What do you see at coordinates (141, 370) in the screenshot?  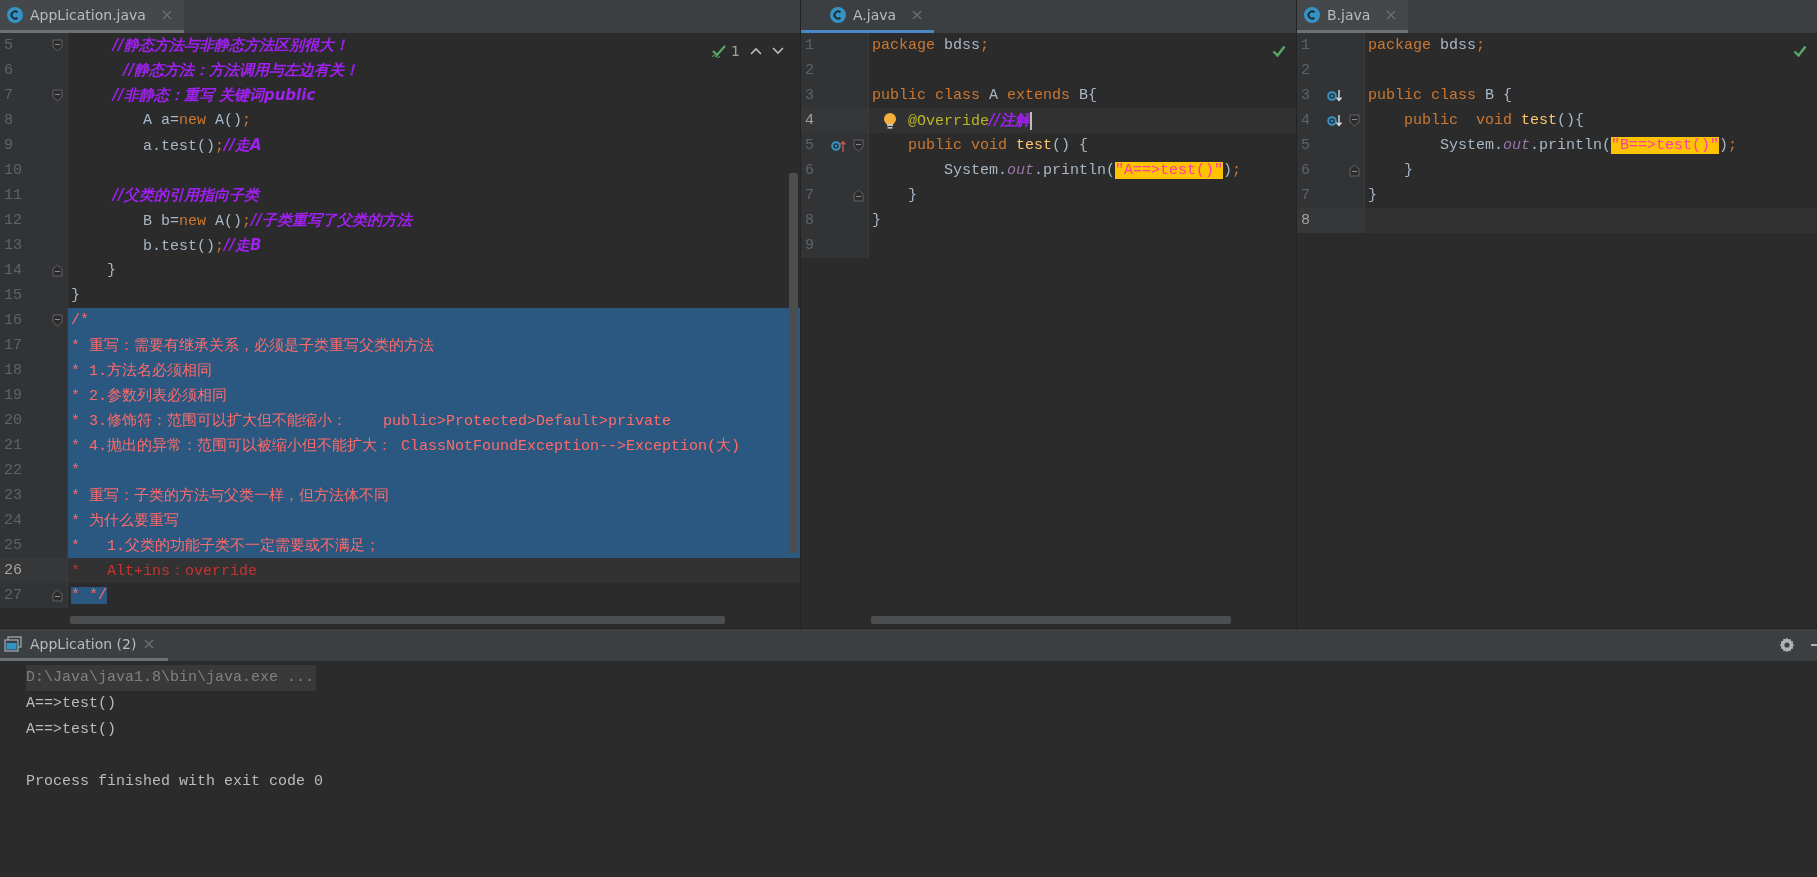 I see `code-line: * 1.方法名必须相同` at bounding box center [141, 370].